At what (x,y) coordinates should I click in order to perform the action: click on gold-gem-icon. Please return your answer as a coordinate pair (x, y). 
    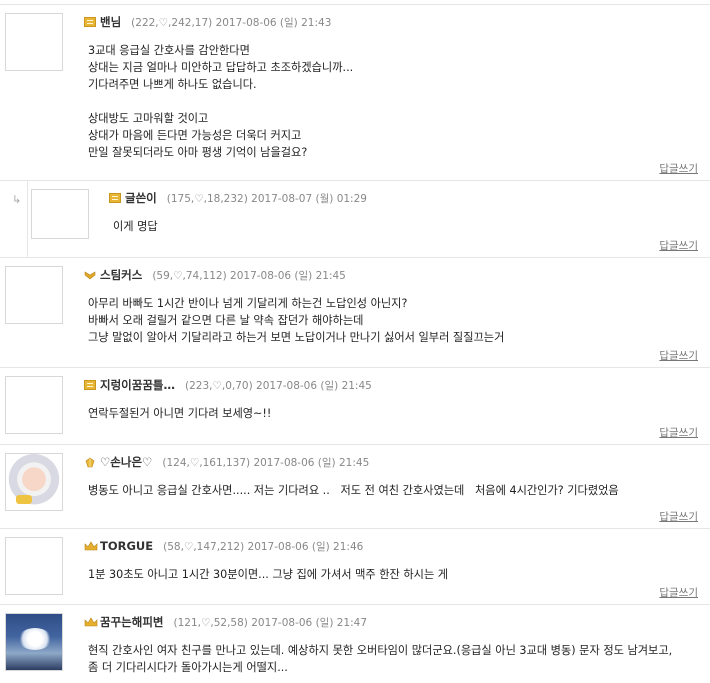
    Looking at the image, I should click on (90, 462).